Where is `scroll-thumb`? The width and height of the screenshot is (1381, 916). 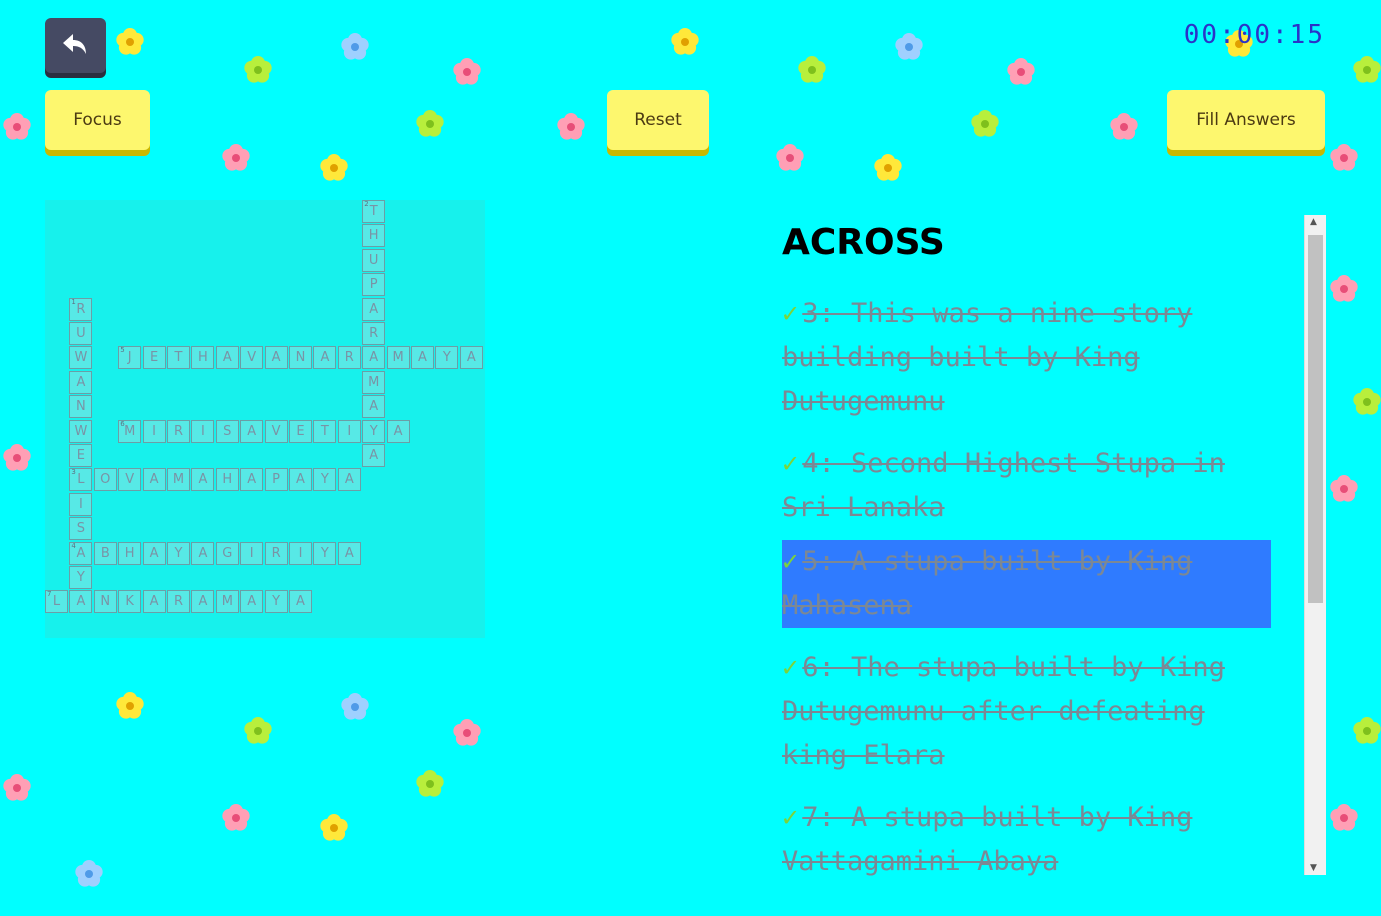
scroll-thumb is located at coordinates (1315, 419).